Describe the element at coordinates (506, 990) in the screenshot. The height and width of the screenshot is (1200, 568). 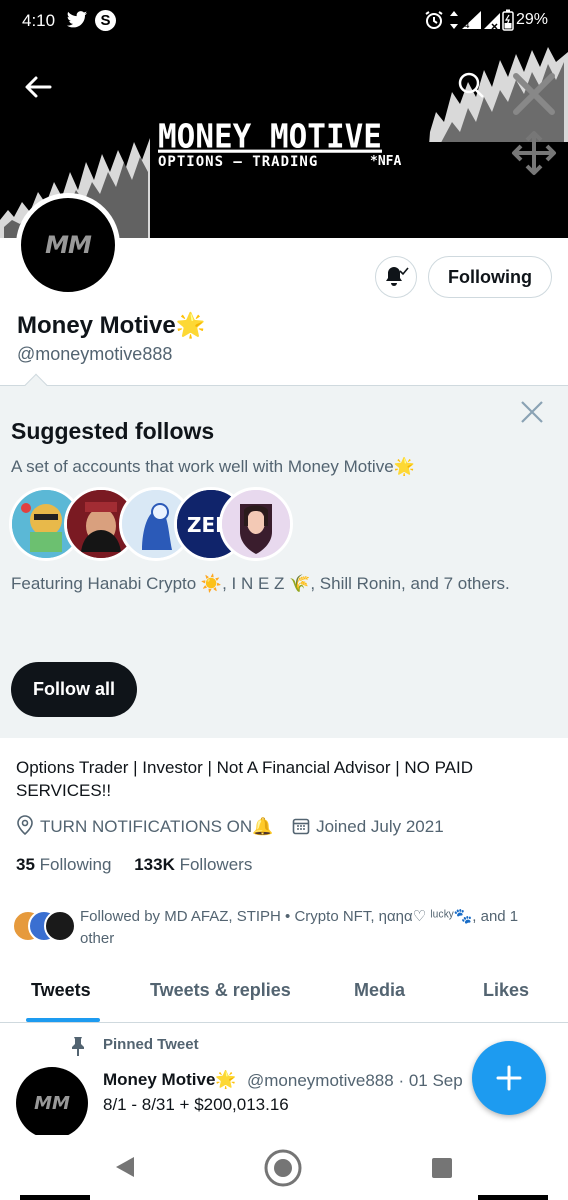
I see `tab-likes: Likes` at that location.